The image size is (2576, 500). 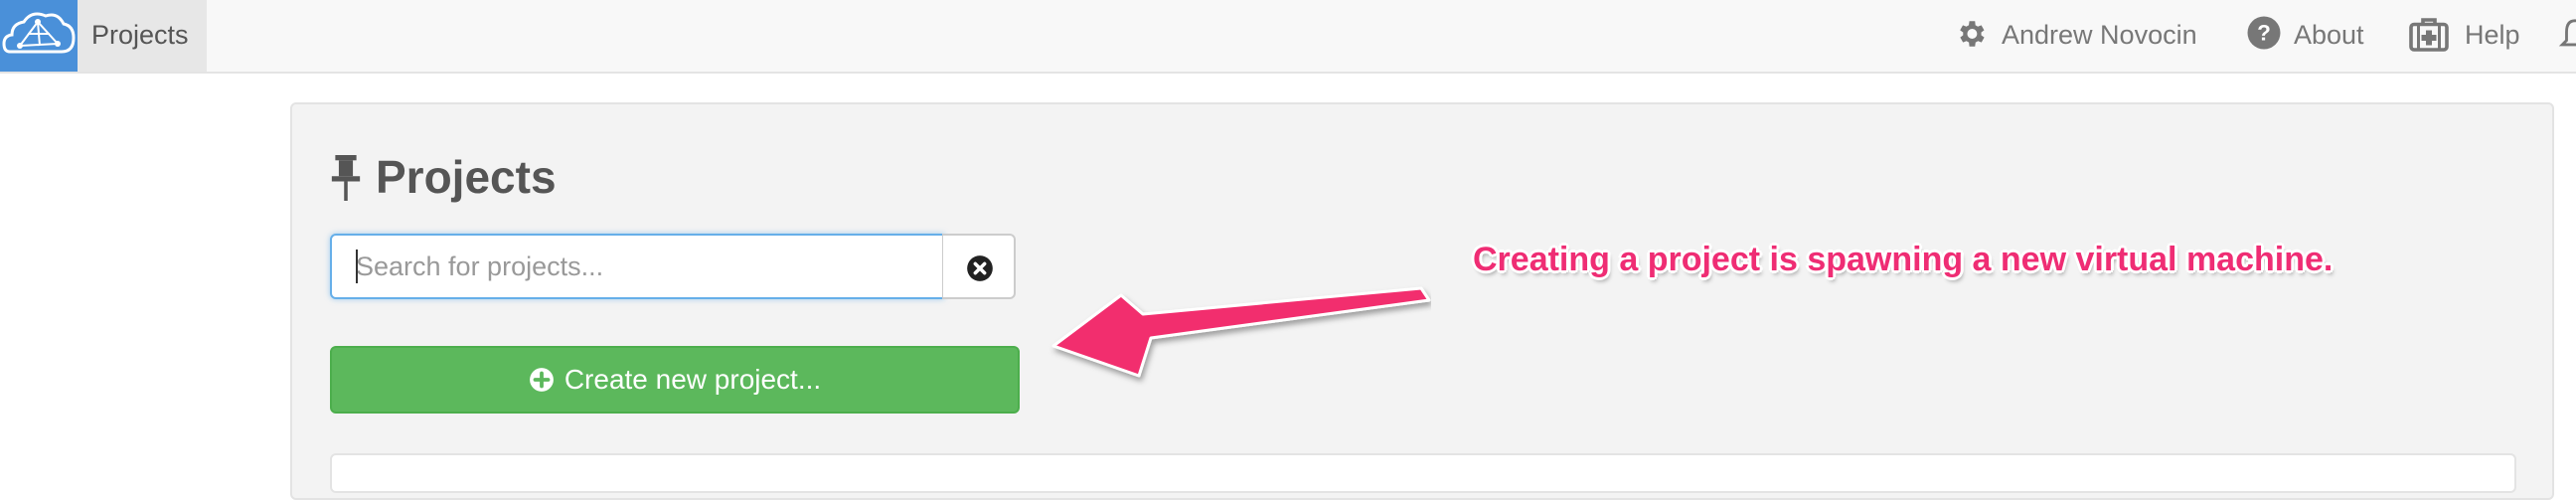 I want to click on question-circle-icon: ?, so click(x=2264, y=33).